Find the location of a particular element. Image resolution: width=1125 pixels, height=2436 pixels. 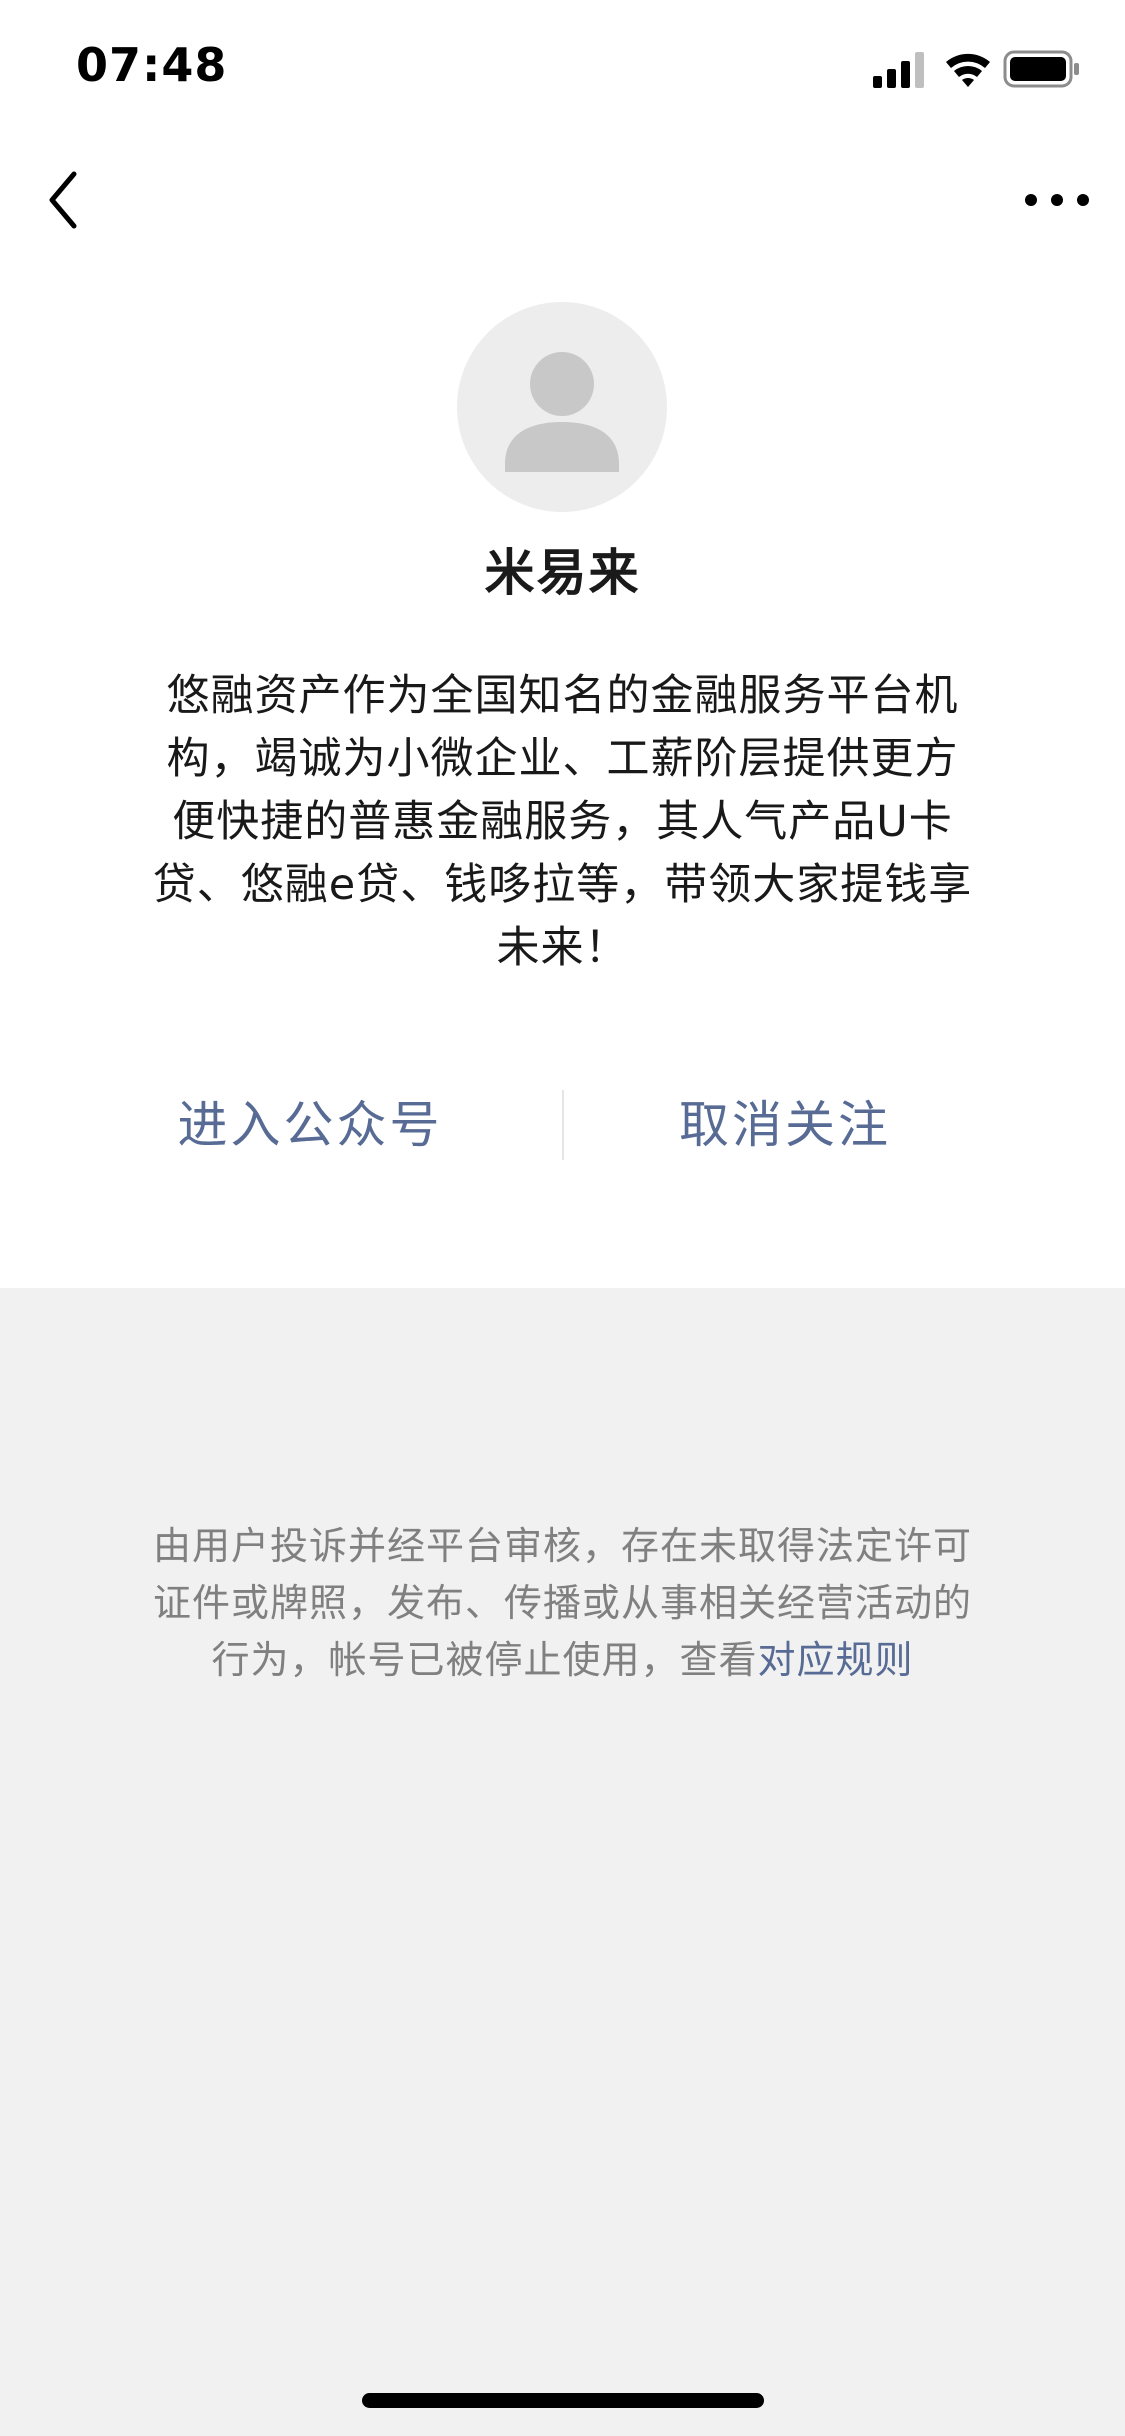

avatar is located at coordinates (562, 407).